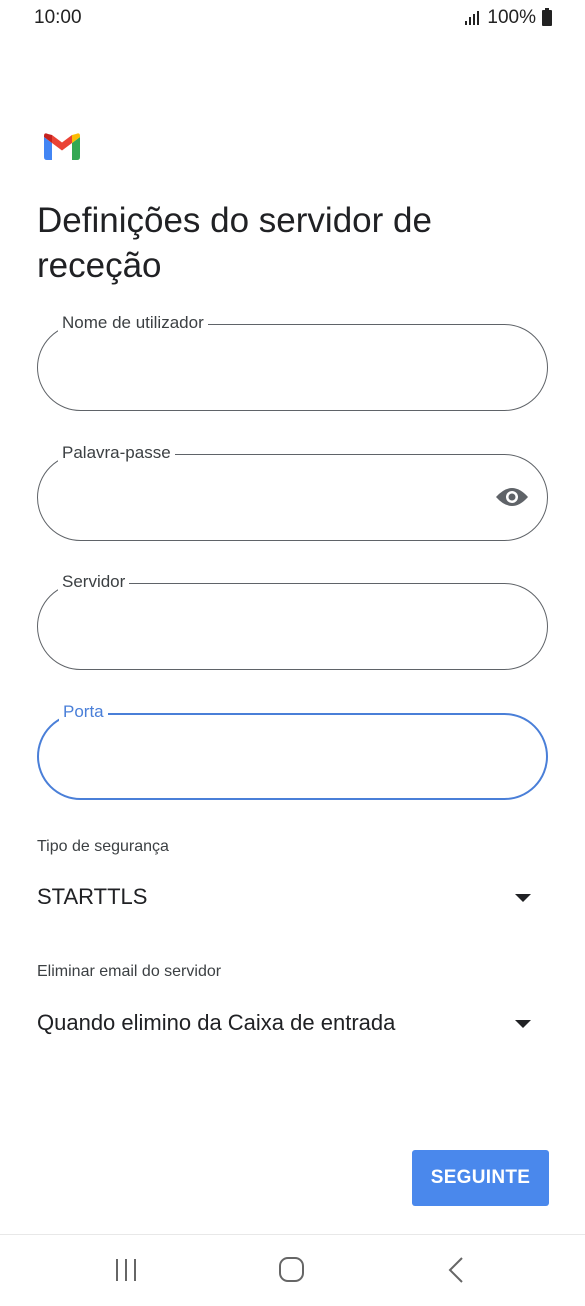  I want to click on password-label: Palavra-passe, so click(116, 453).